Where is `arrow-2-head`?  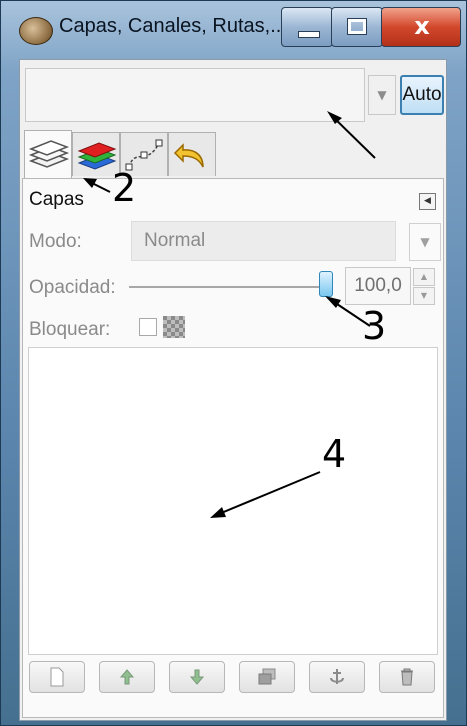 arrow-2-head is located at coordinates (90, 183).